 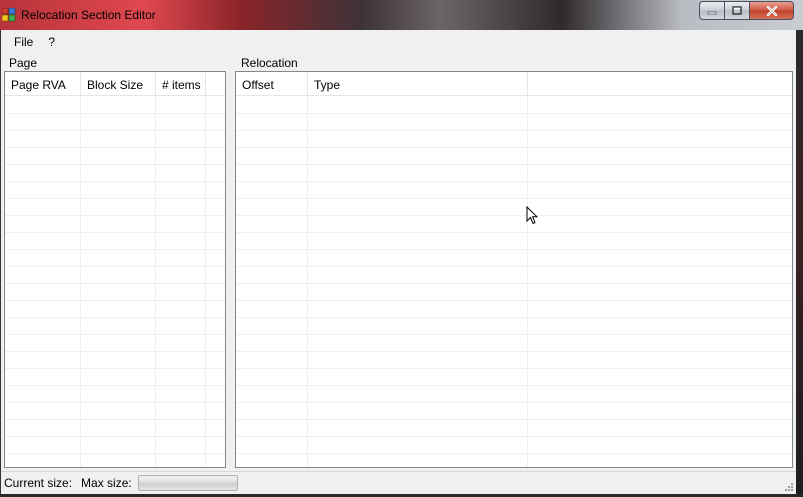 What do you see at coordinates (88, 15) in the screenshot?
I see `window-title: Relocation Section Editor` at bounding box center [88, 15].